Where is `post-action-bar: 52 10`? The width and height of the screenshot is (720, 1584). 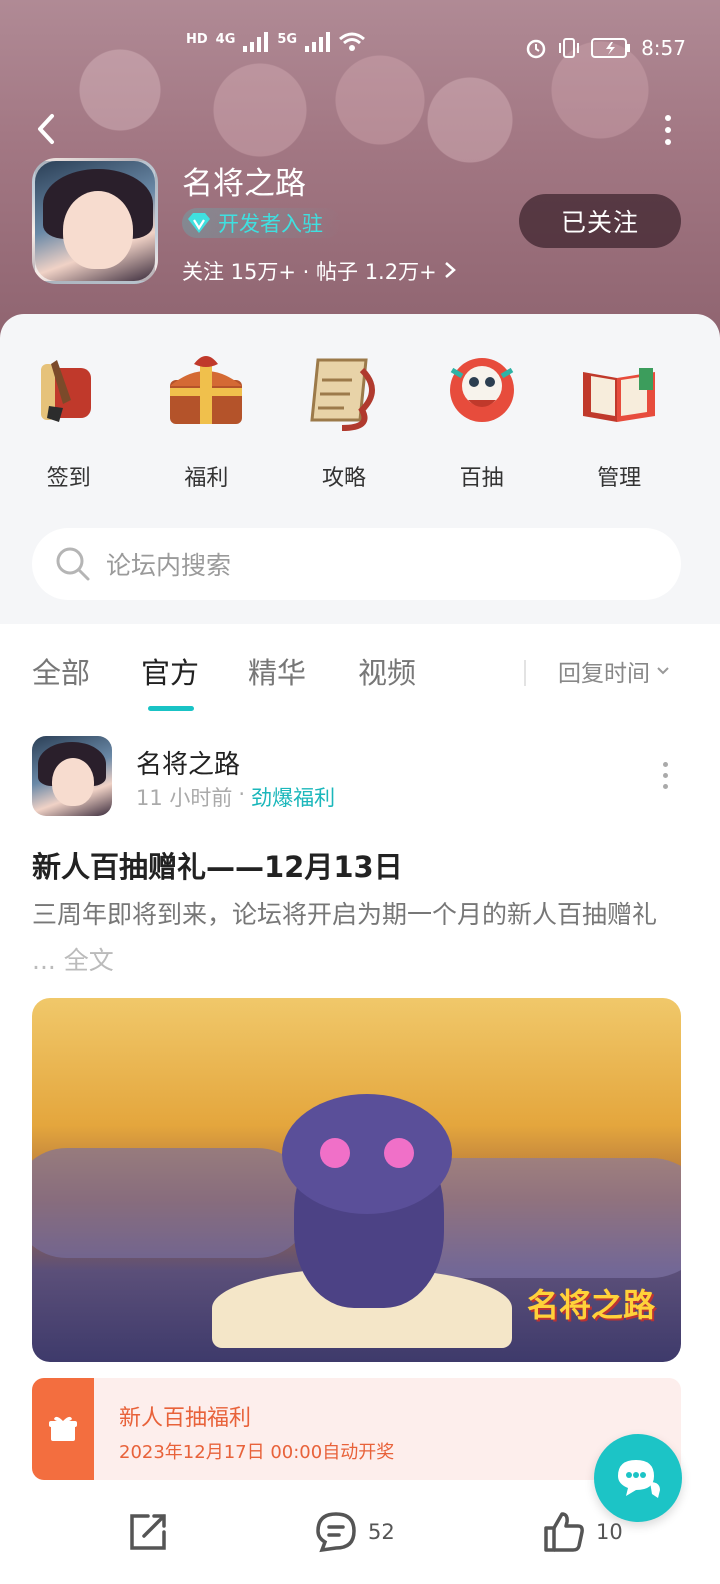 post-action-bar: 52 10 is located at coordinates (360, 1532).